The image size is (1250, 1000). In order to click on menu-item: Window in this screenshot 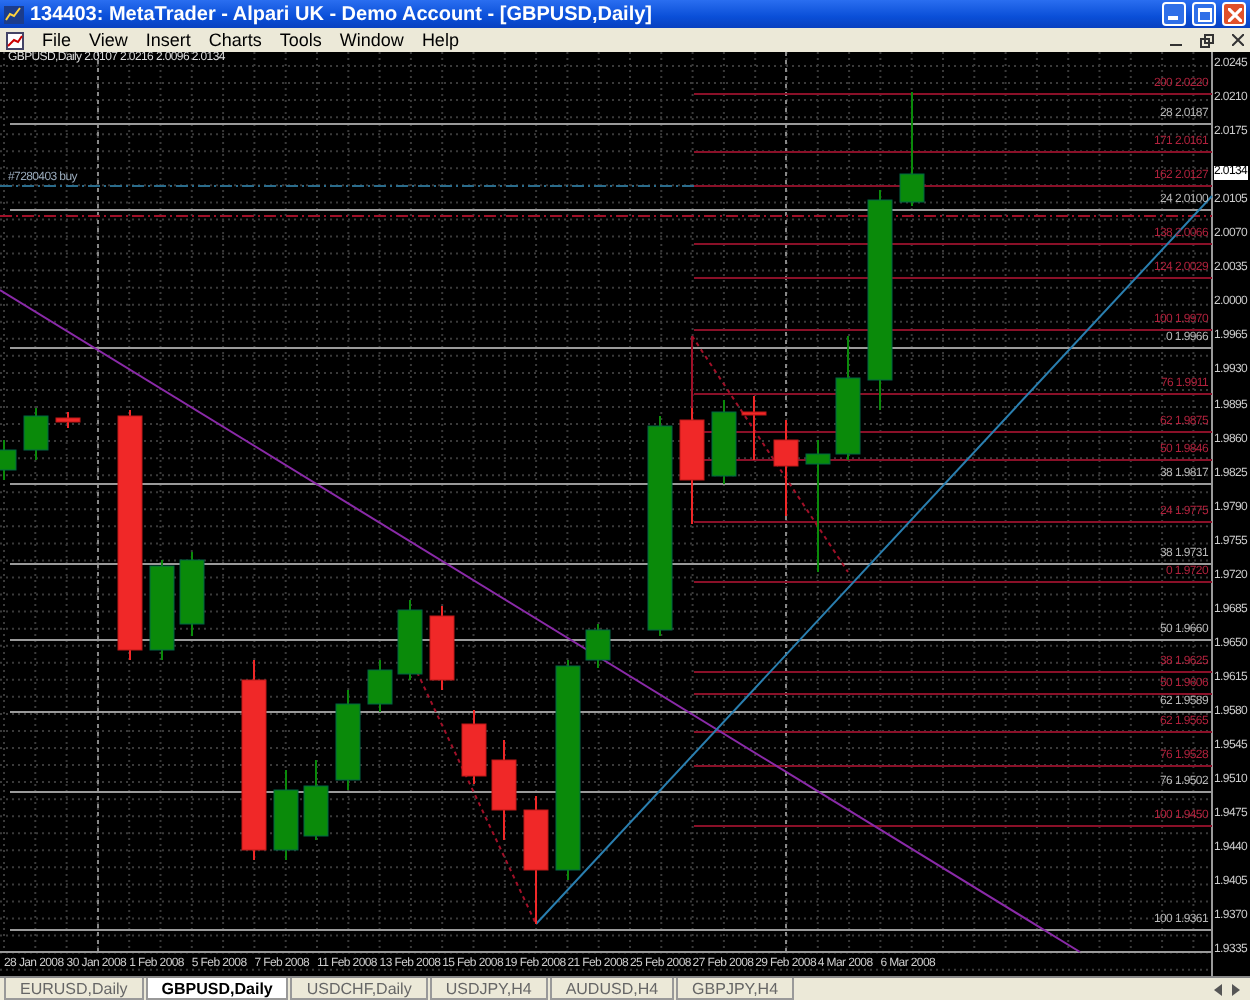, I will do `click(371, 40)`.